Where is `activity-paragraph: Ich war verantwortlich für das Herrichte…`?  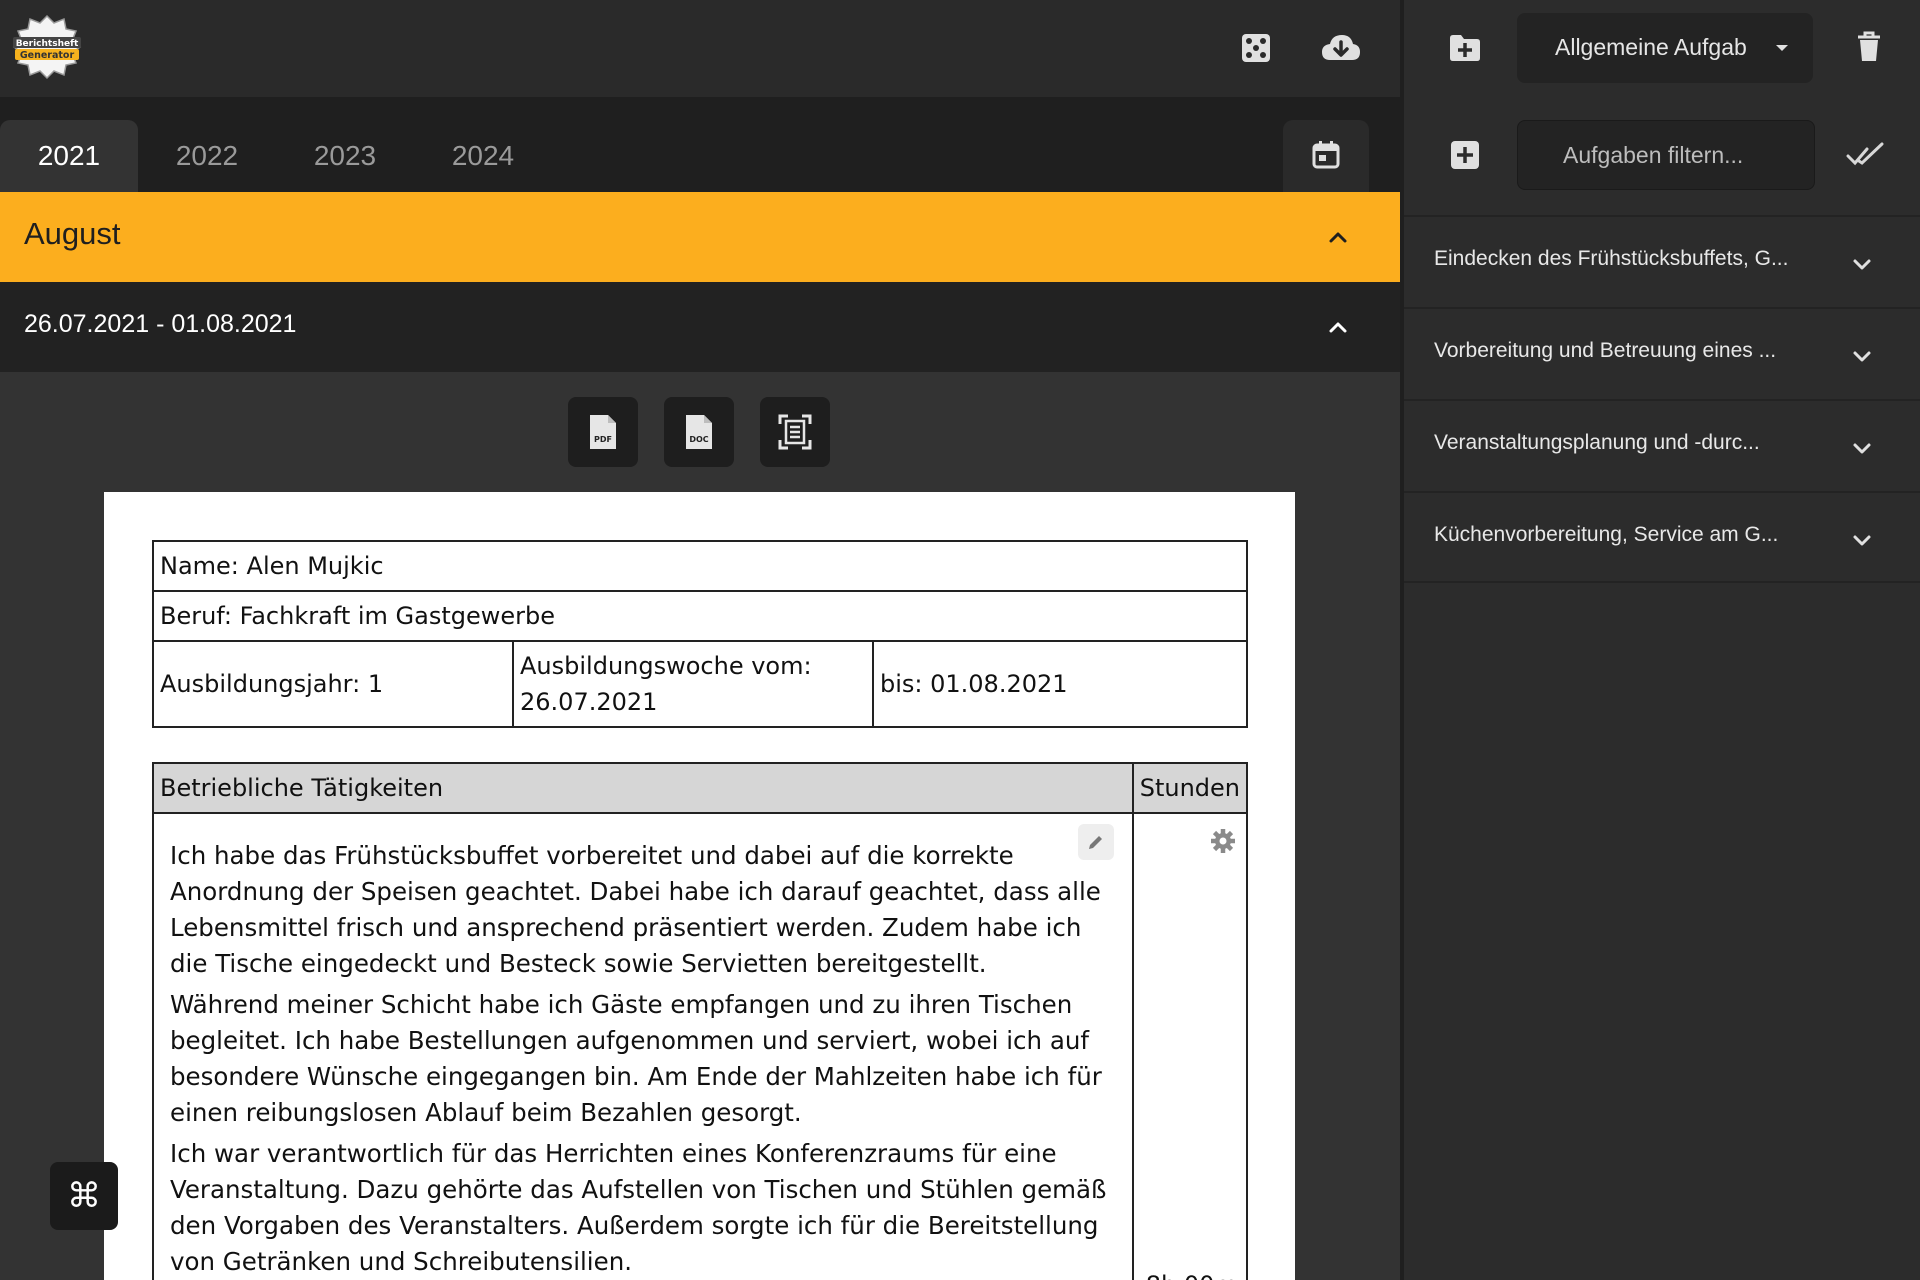 activity-paragraph: Ich war verantwortlich für das Herrichte… is located at coordinates (638, 1207).